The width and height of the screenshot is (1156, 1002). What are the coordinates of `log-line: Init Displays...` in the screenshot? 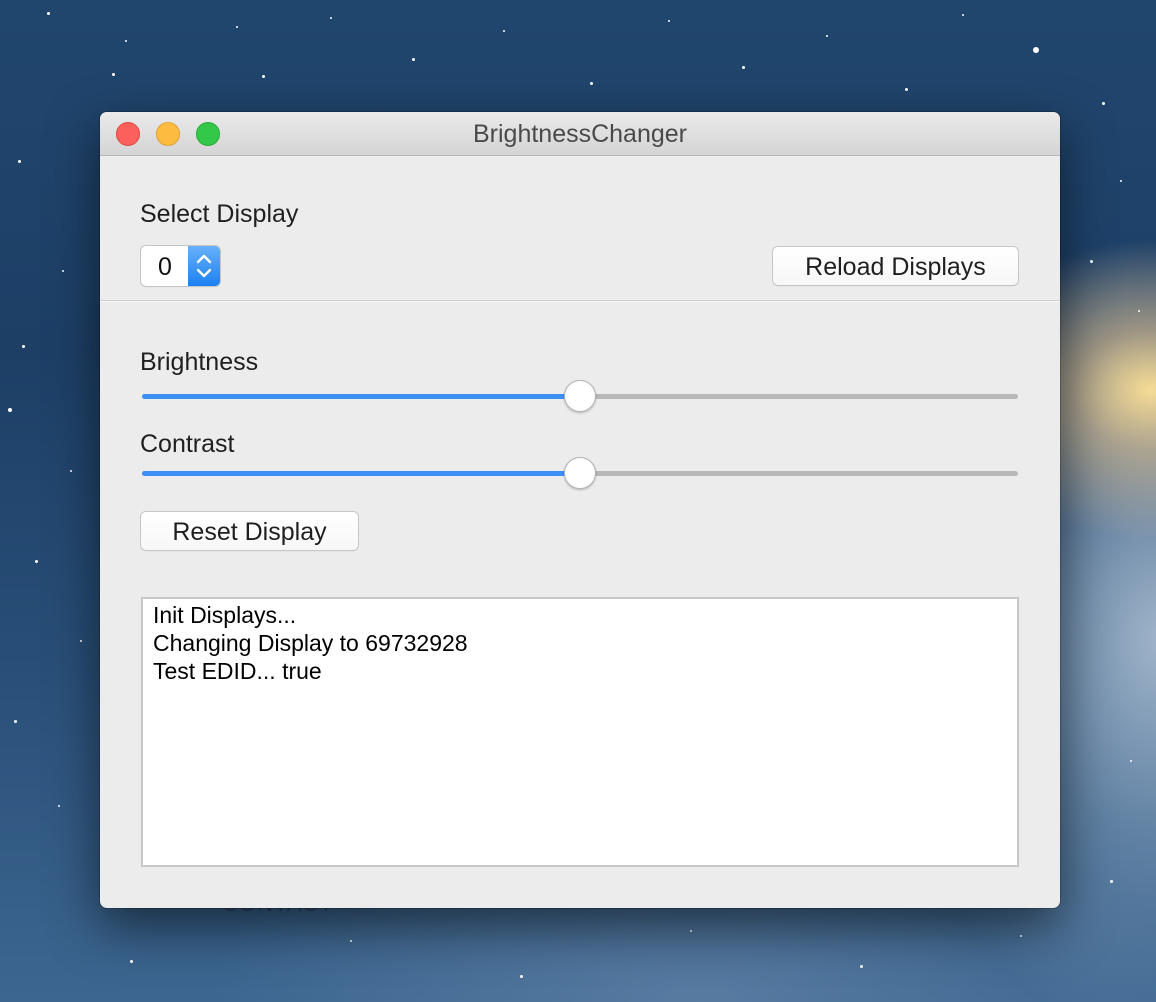 It's located at (225, 615).